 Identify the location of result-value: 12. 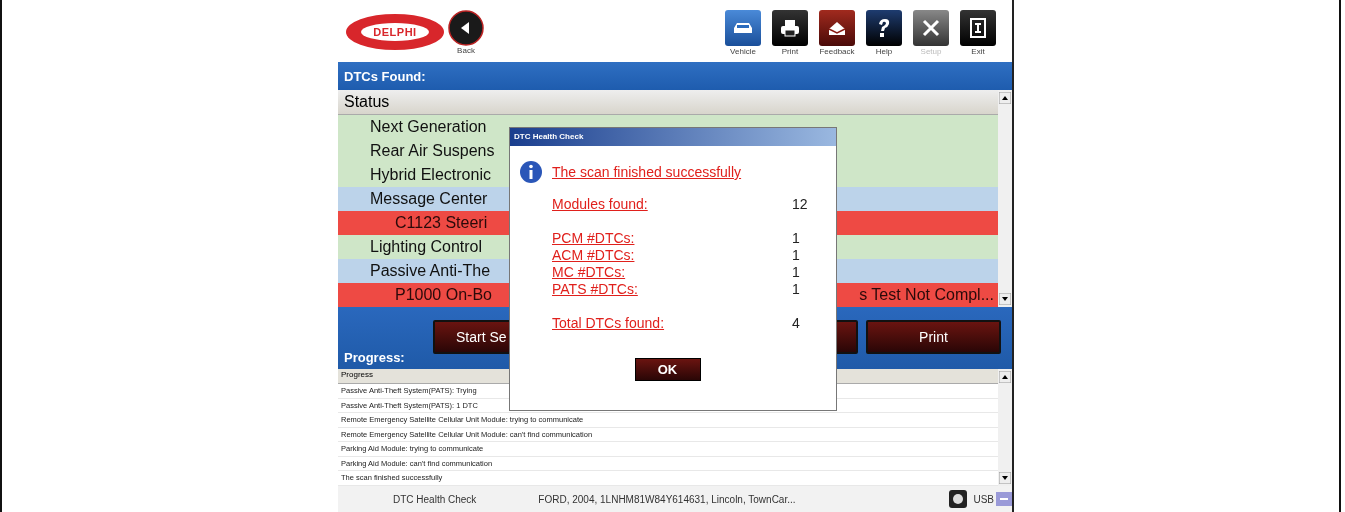
(800, 204).